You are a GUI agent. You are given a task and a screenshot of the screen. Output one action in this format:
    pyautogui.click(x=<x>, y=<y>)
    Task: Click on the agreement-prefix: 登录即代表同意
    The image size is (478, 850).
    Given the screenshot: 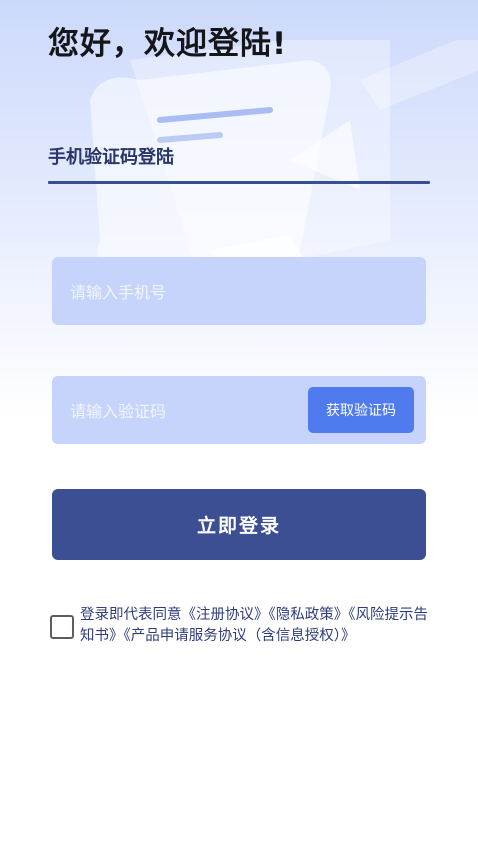 What is the action you would take?
    pyautogui.click(x=131, y=615)
    